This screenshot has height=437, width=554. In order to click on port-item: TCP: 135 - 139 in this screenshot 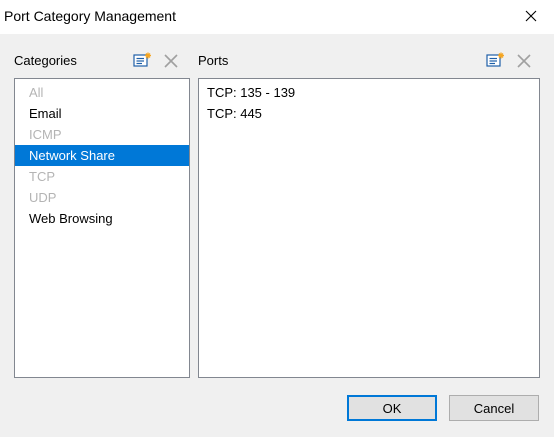, I will do `click(369, 92)`.